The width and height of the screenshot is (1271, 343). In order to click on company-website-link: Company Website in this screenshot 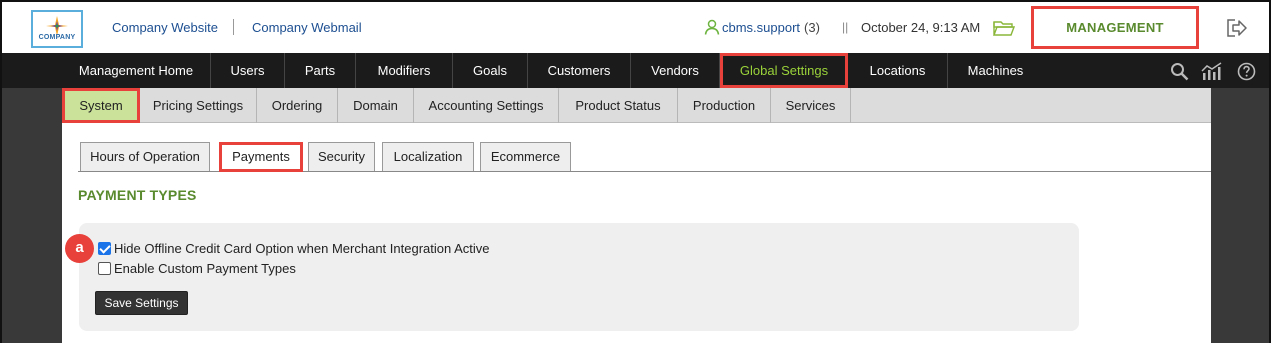, I will do `click(165, 27)`.